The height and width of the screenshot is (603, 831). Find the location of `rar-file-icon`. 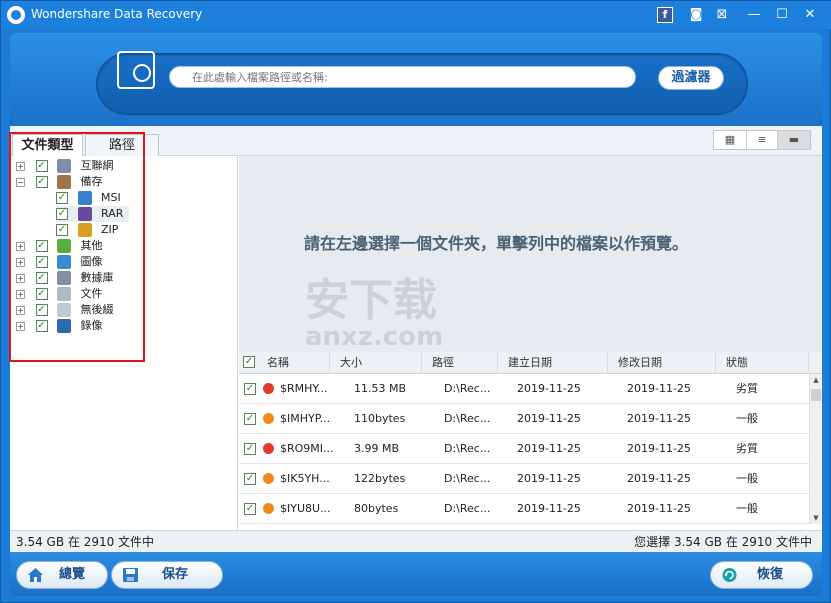

rar-file-icon is located at coordinates (84, 214).